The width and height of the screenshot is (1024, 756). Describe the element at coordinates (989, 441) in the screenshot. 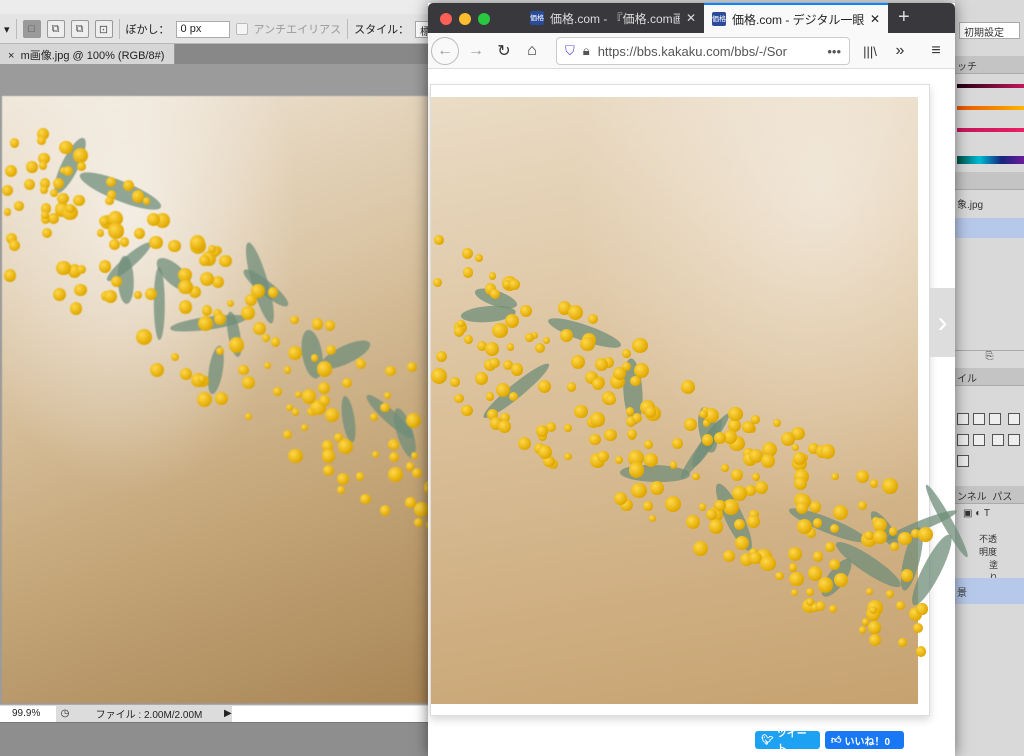

I see `adjustment-icons` at that location.